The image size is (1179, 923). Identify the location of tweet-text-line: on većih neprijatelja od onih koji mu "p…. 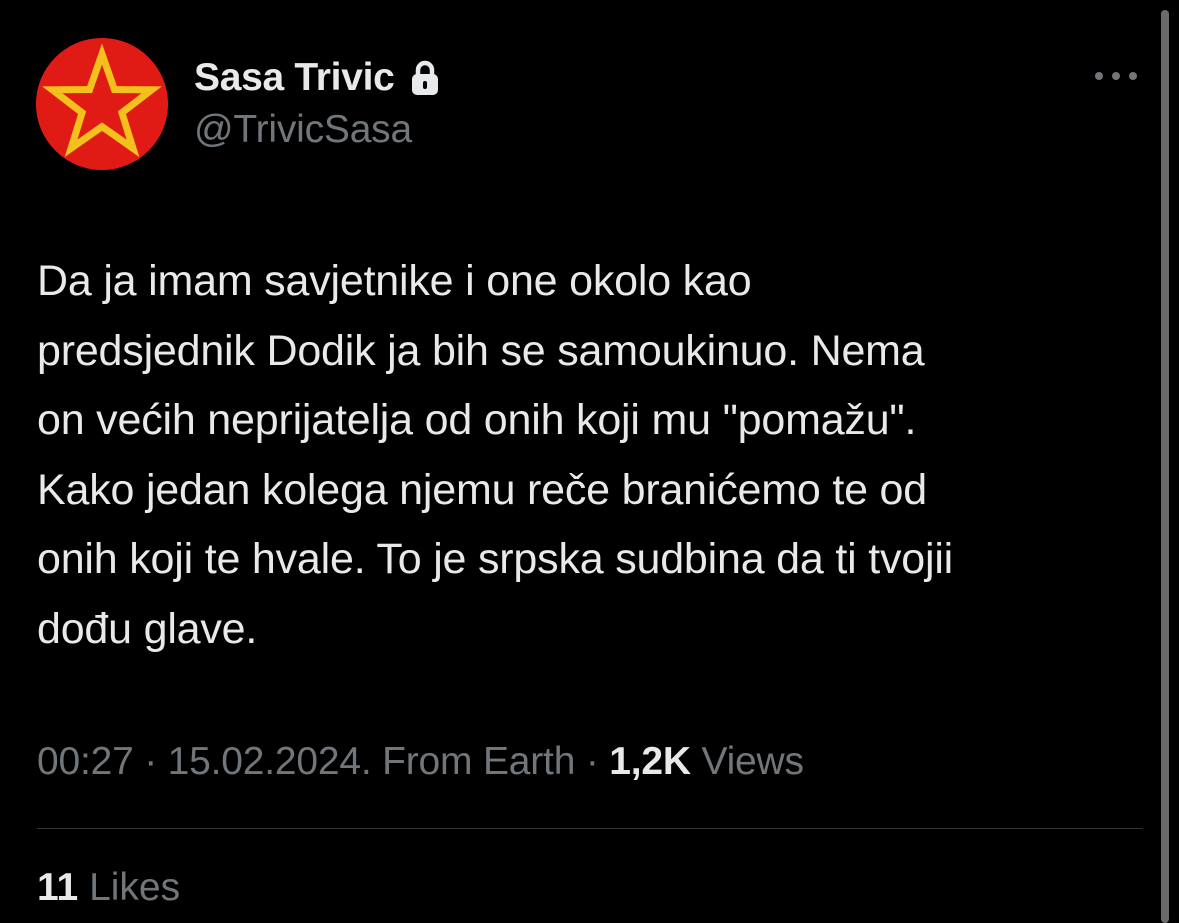
(477, 420).